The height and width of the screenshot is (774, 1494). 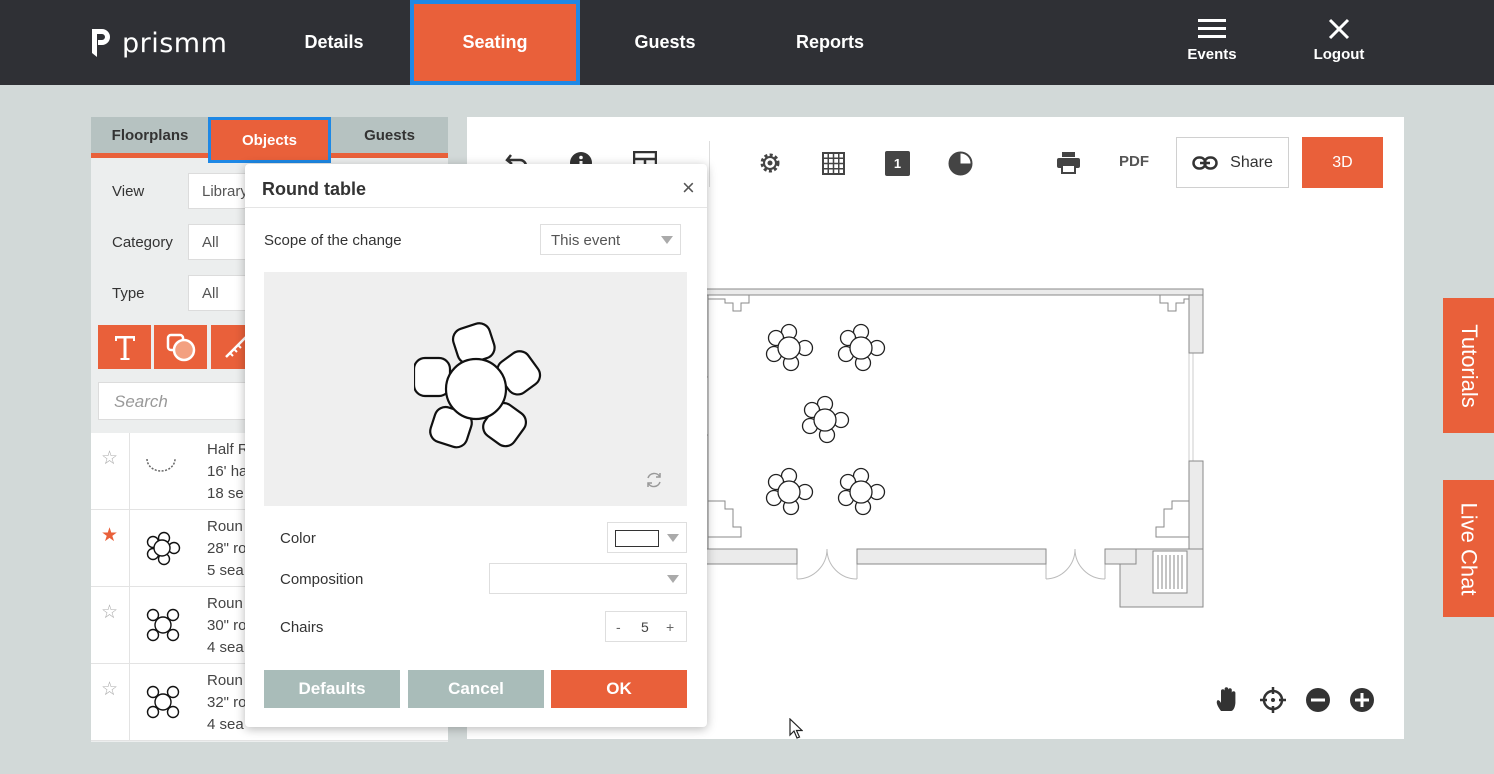 I want to click on color-label: Color, so click(x=298, y=538).